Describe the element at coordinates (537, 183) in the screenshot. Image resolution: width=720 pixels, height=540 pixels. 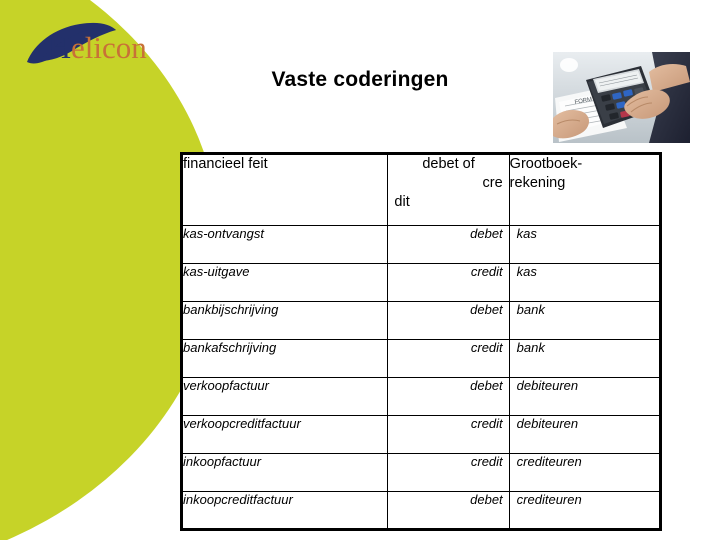
I see `column-header-ledger-line2: rekening` at that location.